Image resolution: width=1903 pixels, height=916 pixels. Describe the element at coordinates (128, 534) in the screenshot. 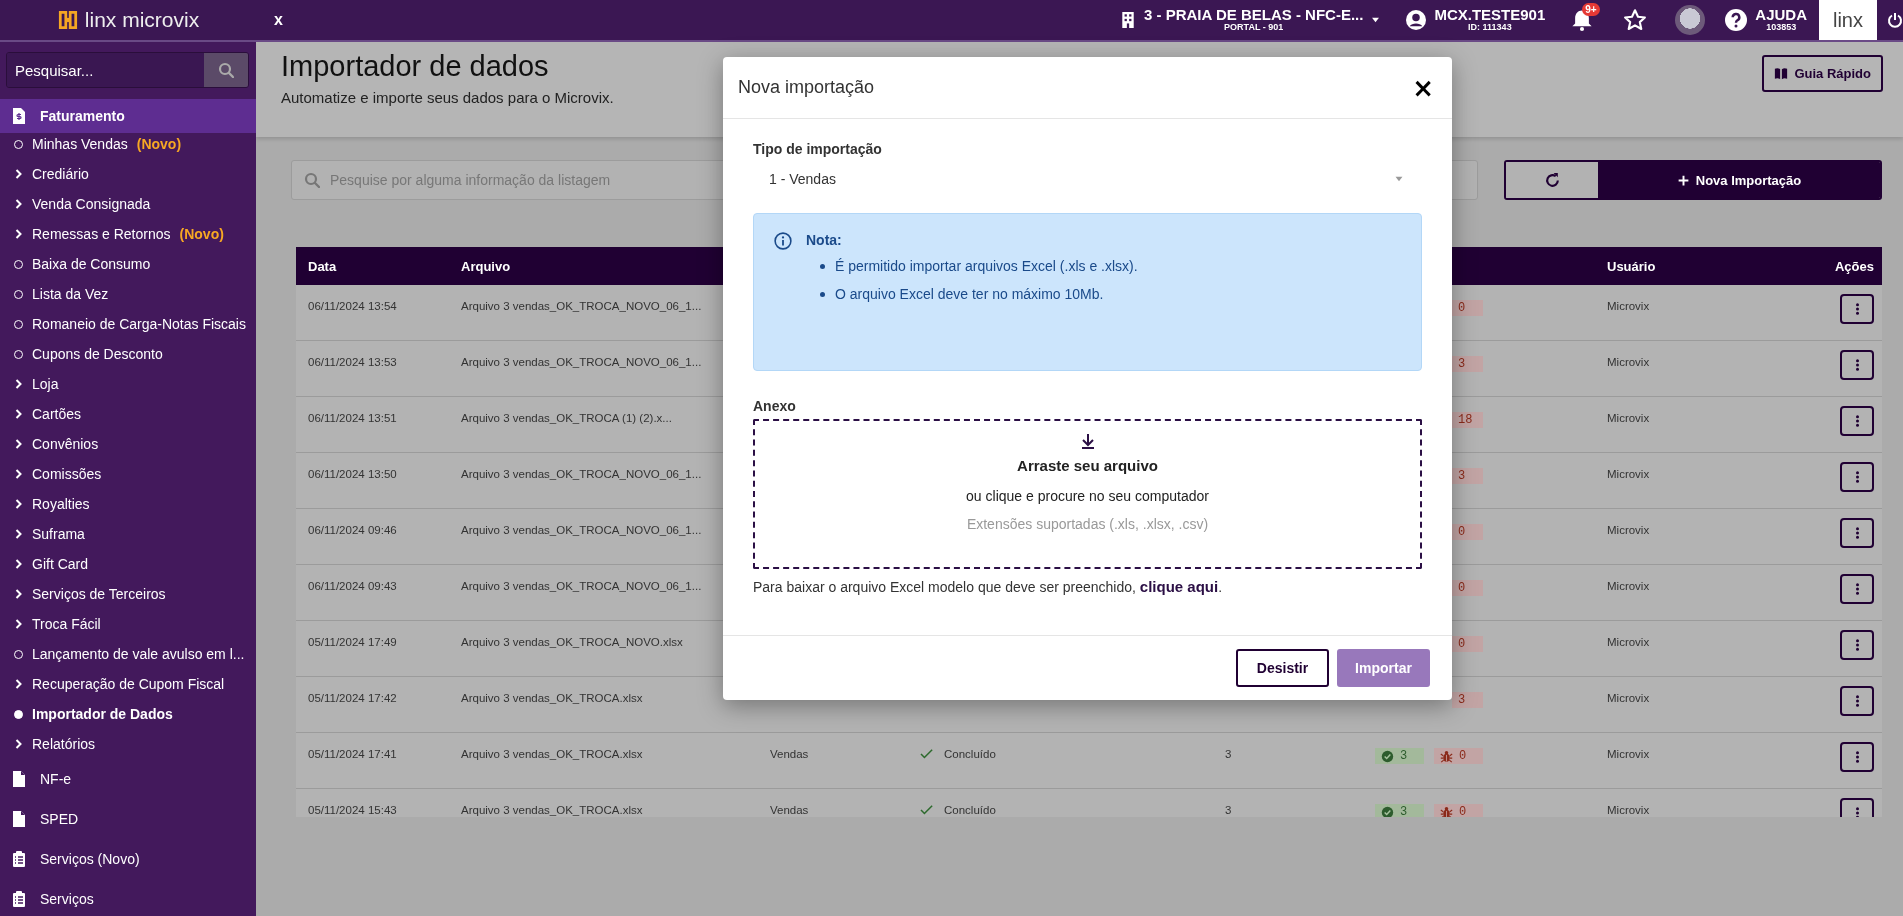

I see `sidebar-item: Suframa` at that location.